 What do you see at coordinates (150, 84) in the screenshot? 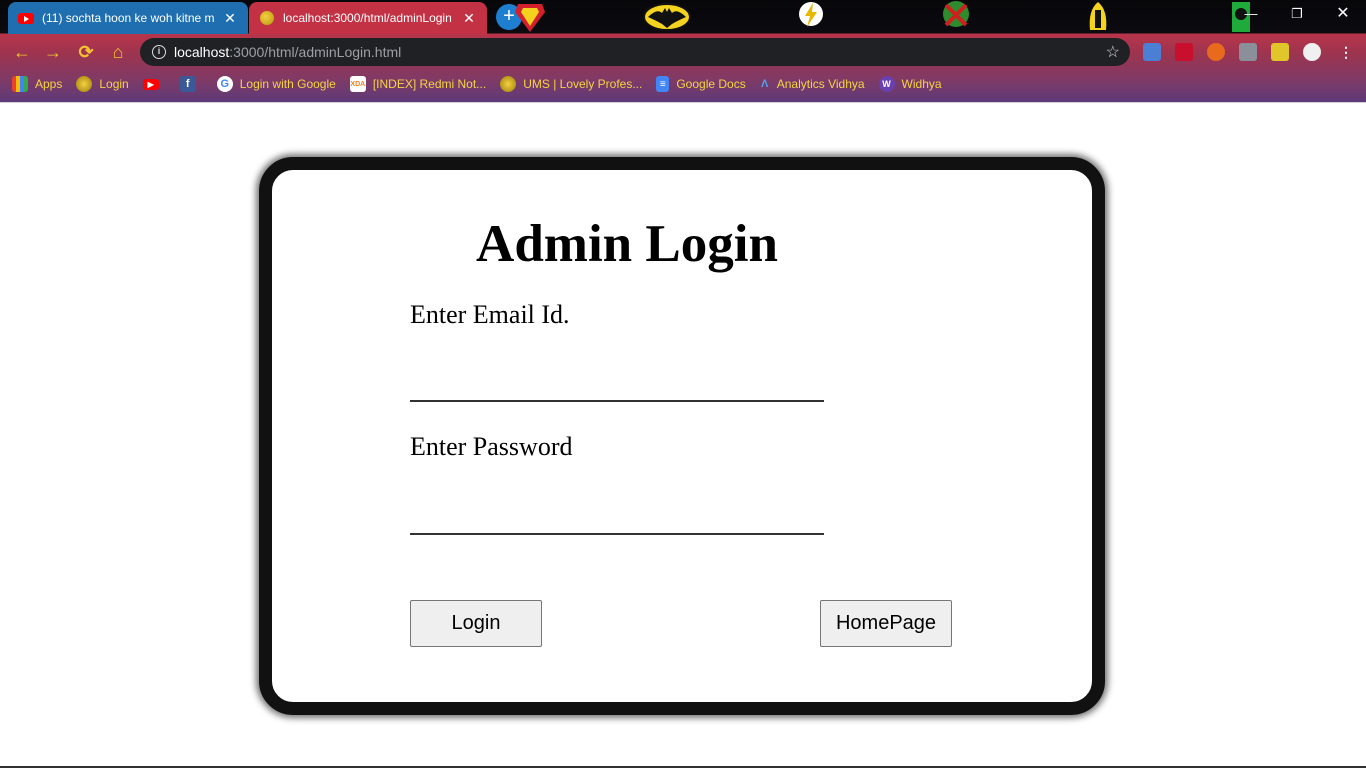
I see `youtube-icon: ▶` at bounding box center [150, 84].